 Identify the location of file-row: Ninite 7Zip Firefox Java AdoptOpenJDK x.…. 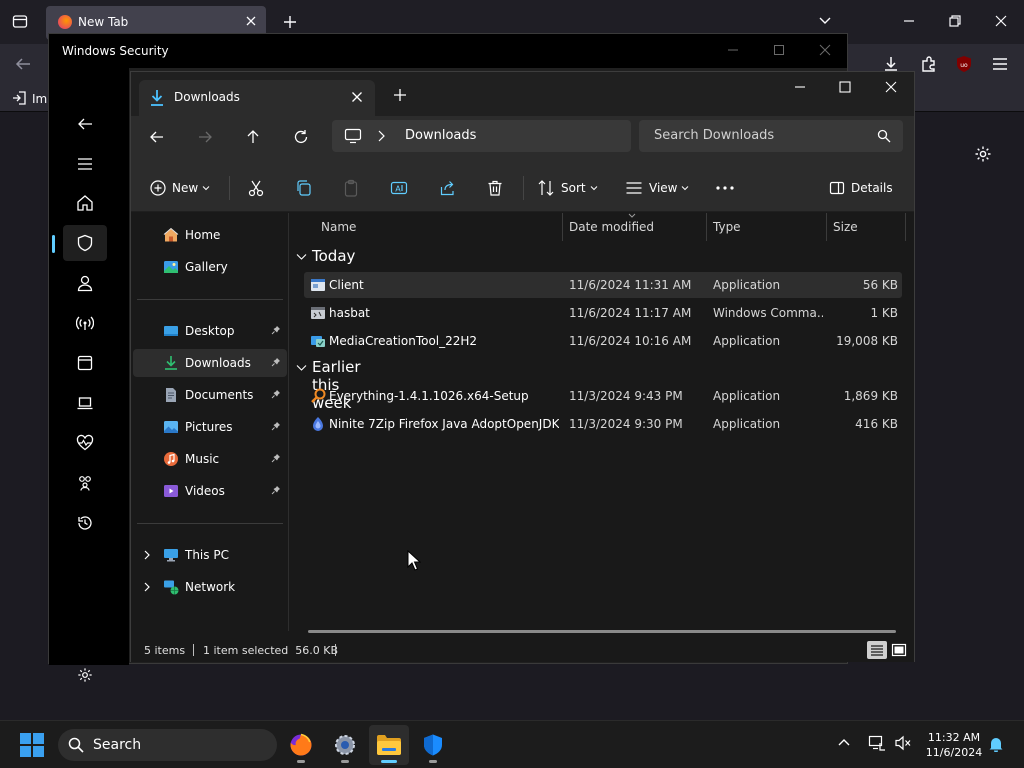
(603, 424).